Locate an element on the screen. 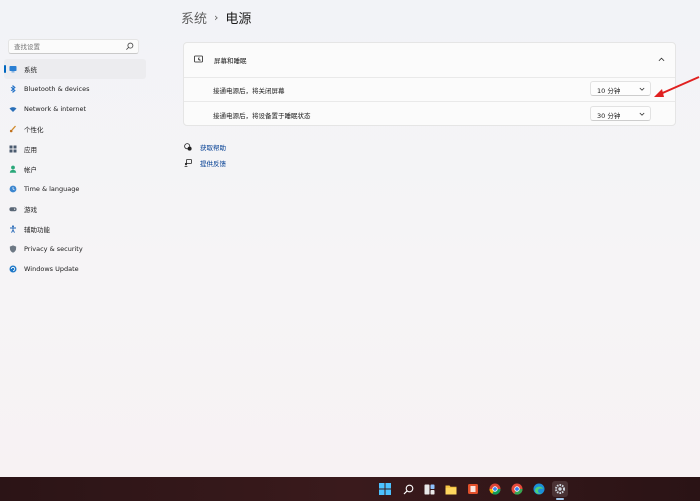 The width and height of the screenshot is (700, 501). sidebar-item-label: 帐户 is located at coordinates (30, 170).